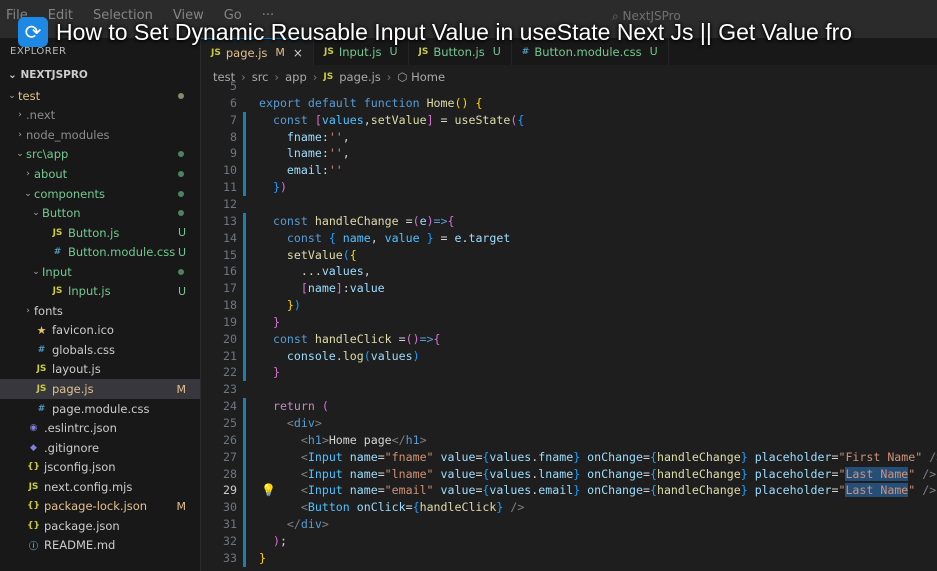  I want to click on file-item: ★ favicon.ico, so click(100, 331).